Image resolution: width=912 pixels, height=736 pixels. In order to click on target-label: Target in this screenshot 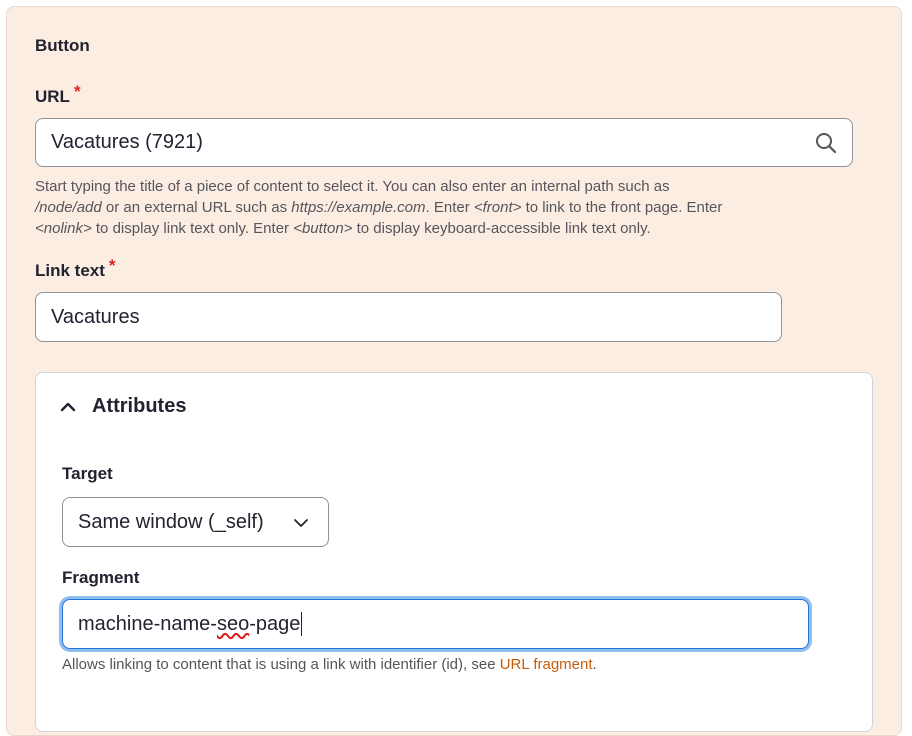, I will do `click(87, 473)`.